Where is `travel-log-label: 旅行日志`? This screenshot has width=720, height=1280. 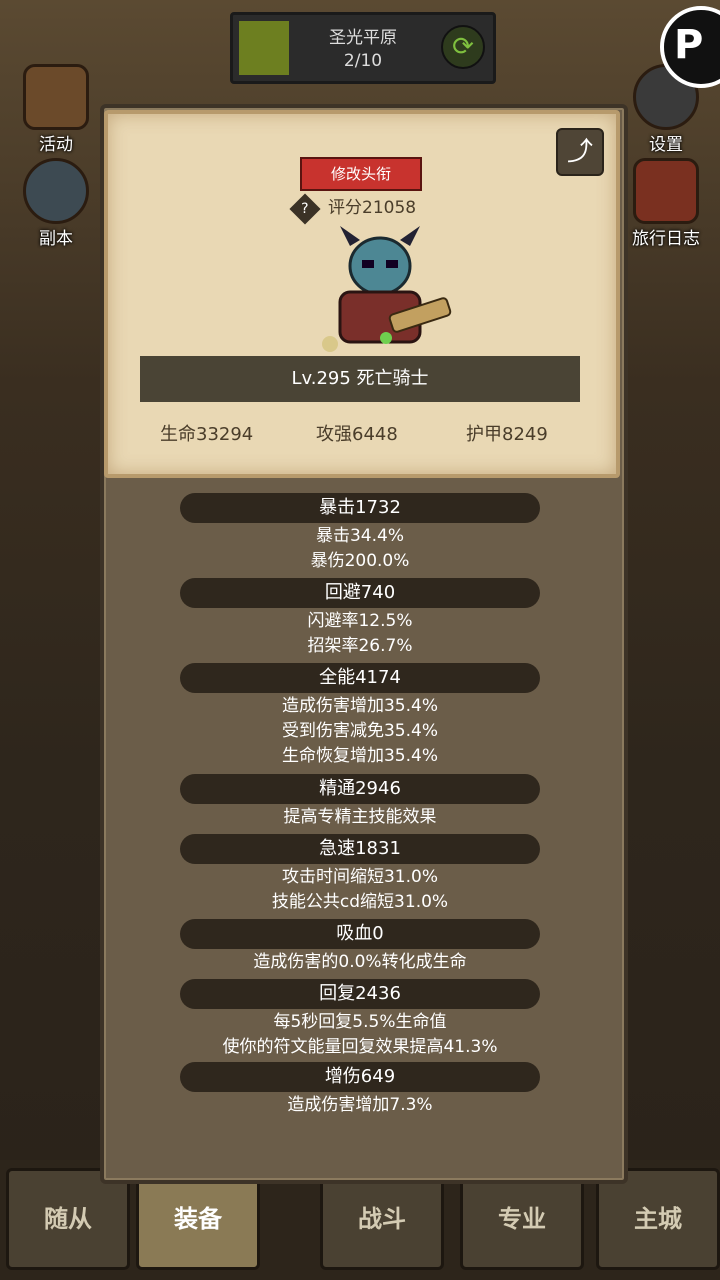 travel-log-label: 旅行日志 is located at coordinates (666, 239).